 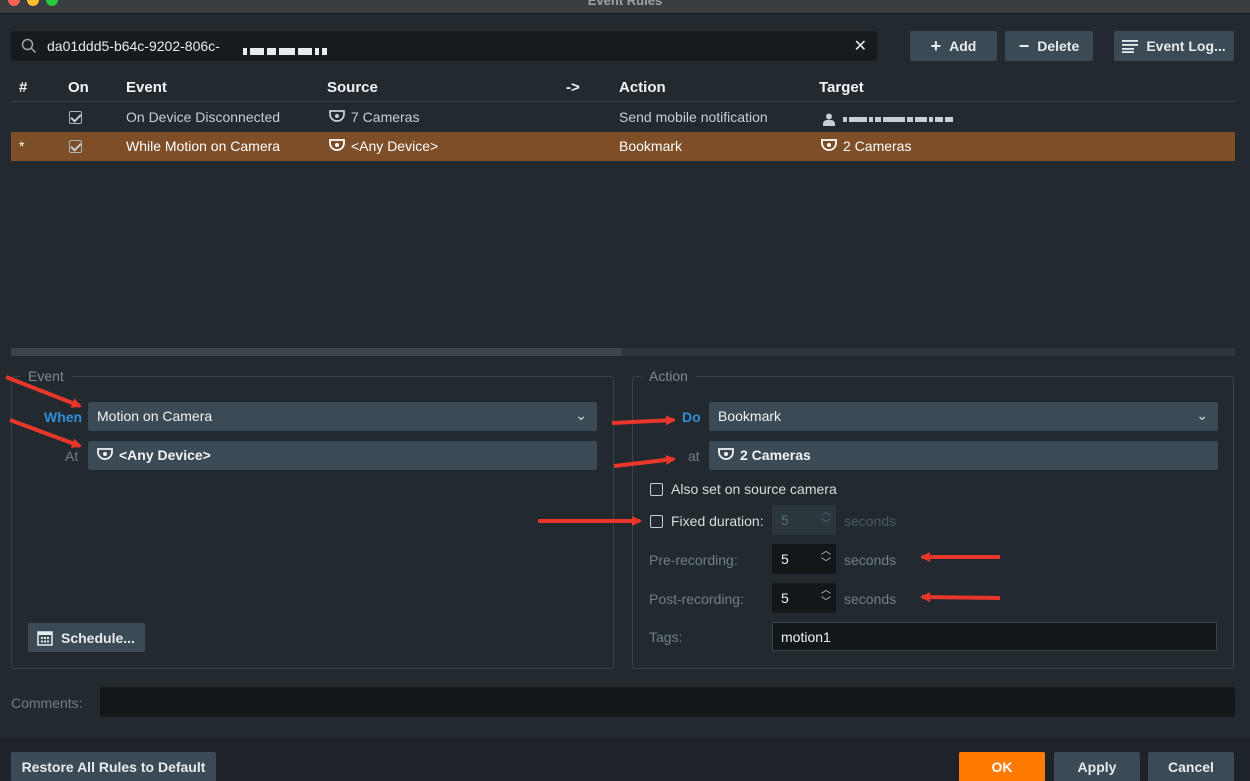 What do you see at coordinates (870, 521) in the screenshot?
I see `fixed-duration-unit: seconds` at bounding box center [870, 521].